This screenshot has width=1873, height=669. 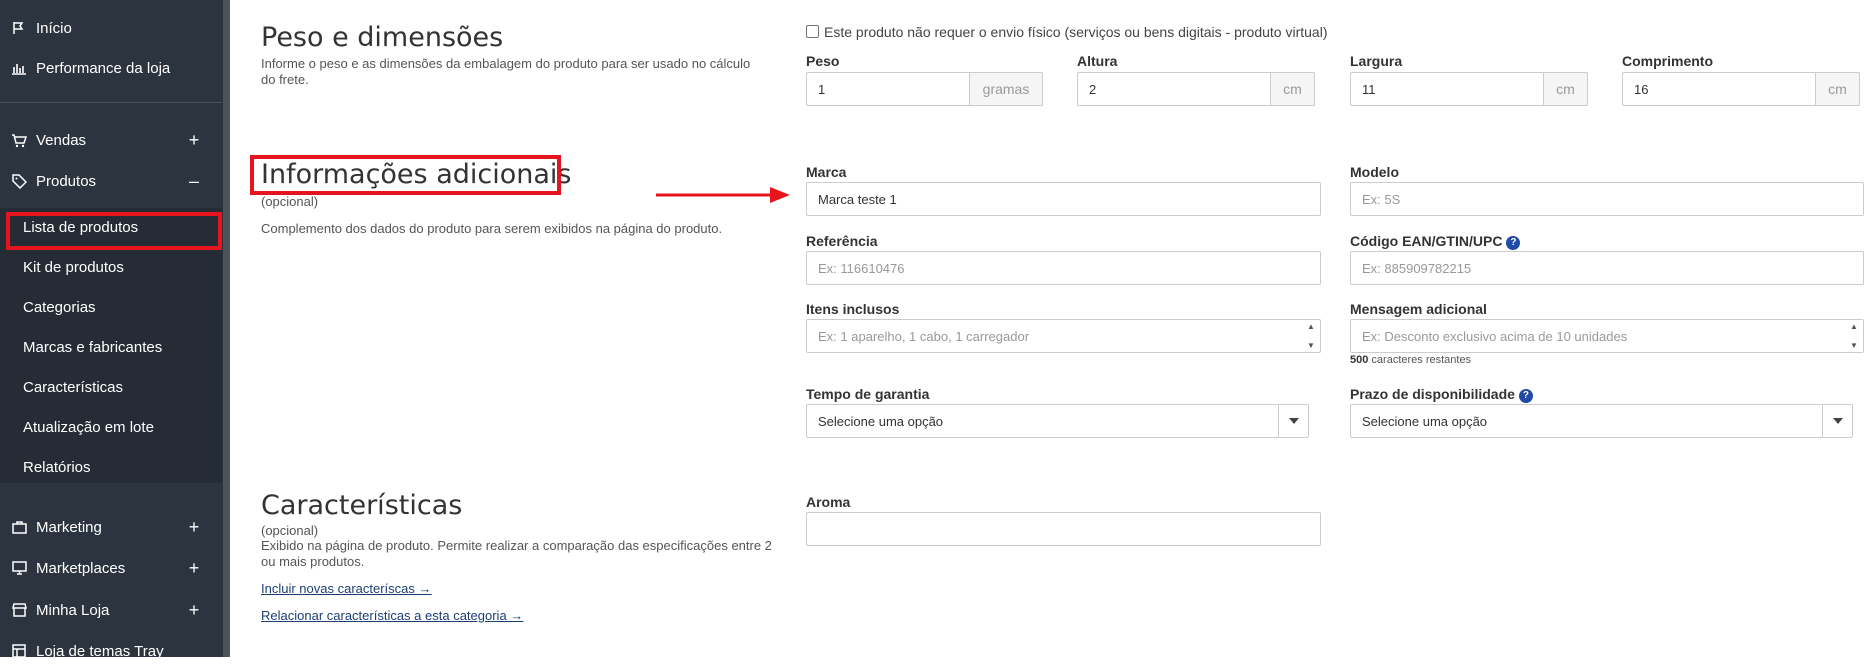 I want to click on comprimento-input: 16 cm, so click(x=1741, y=89).